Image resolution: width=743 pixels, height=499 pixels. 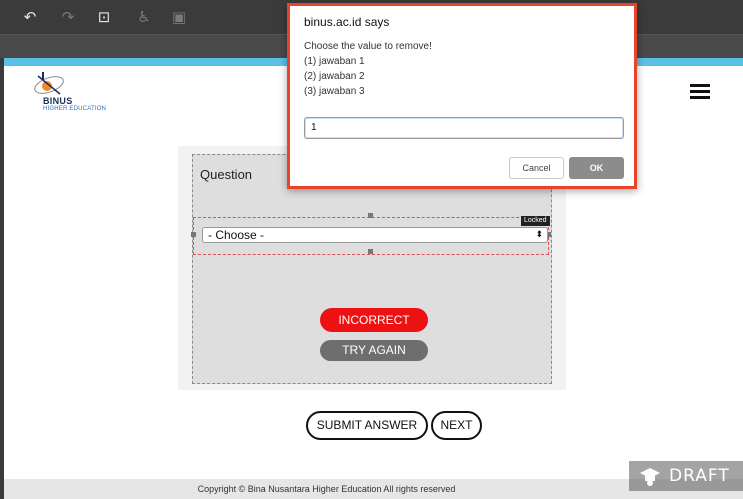 What do you see at coordinates (49, 83) in the screenshot?
I see `binus-logo-mark-icon` at bounding box center [49, 83].